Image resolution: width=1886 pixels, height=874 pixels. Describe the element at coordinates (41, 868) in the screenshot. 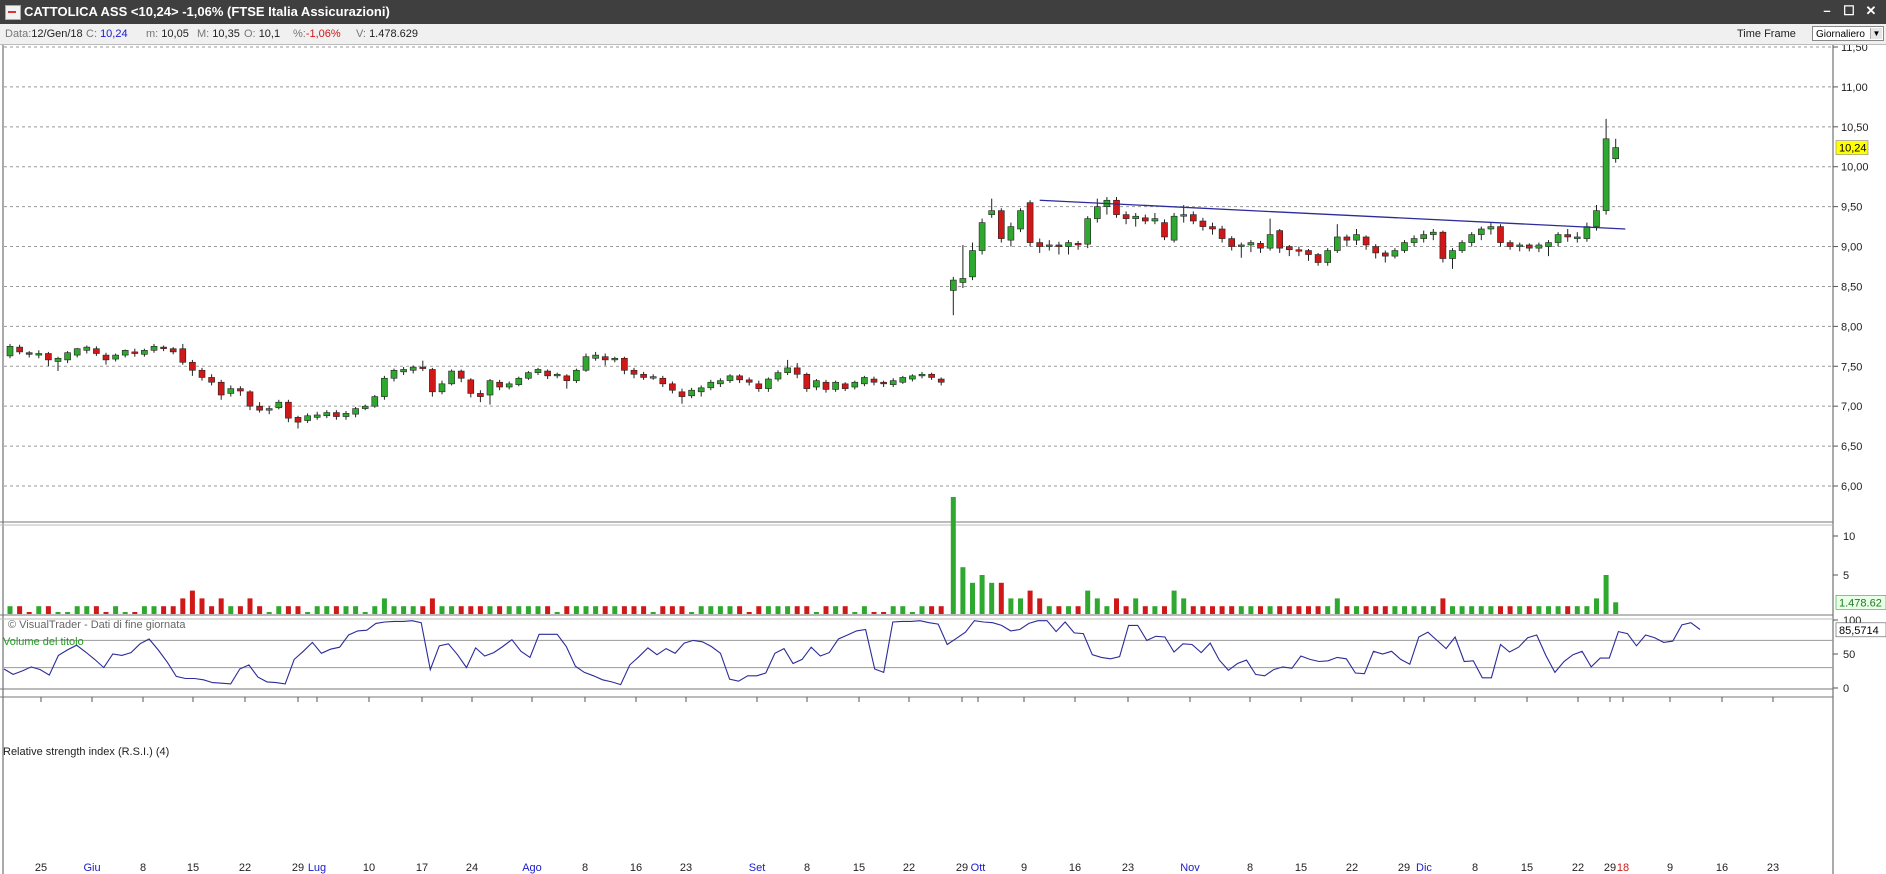

I see `xaxis-label: 25` at that location.